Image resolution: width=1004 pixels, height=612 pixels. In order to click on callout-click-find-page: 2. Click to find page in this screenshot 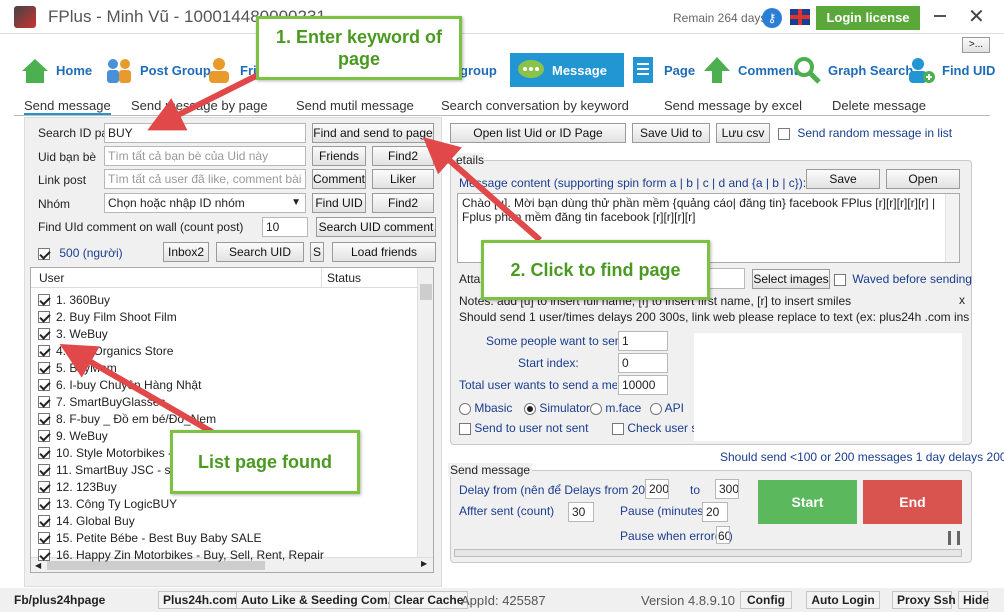, I will do `click(595, 270)`.